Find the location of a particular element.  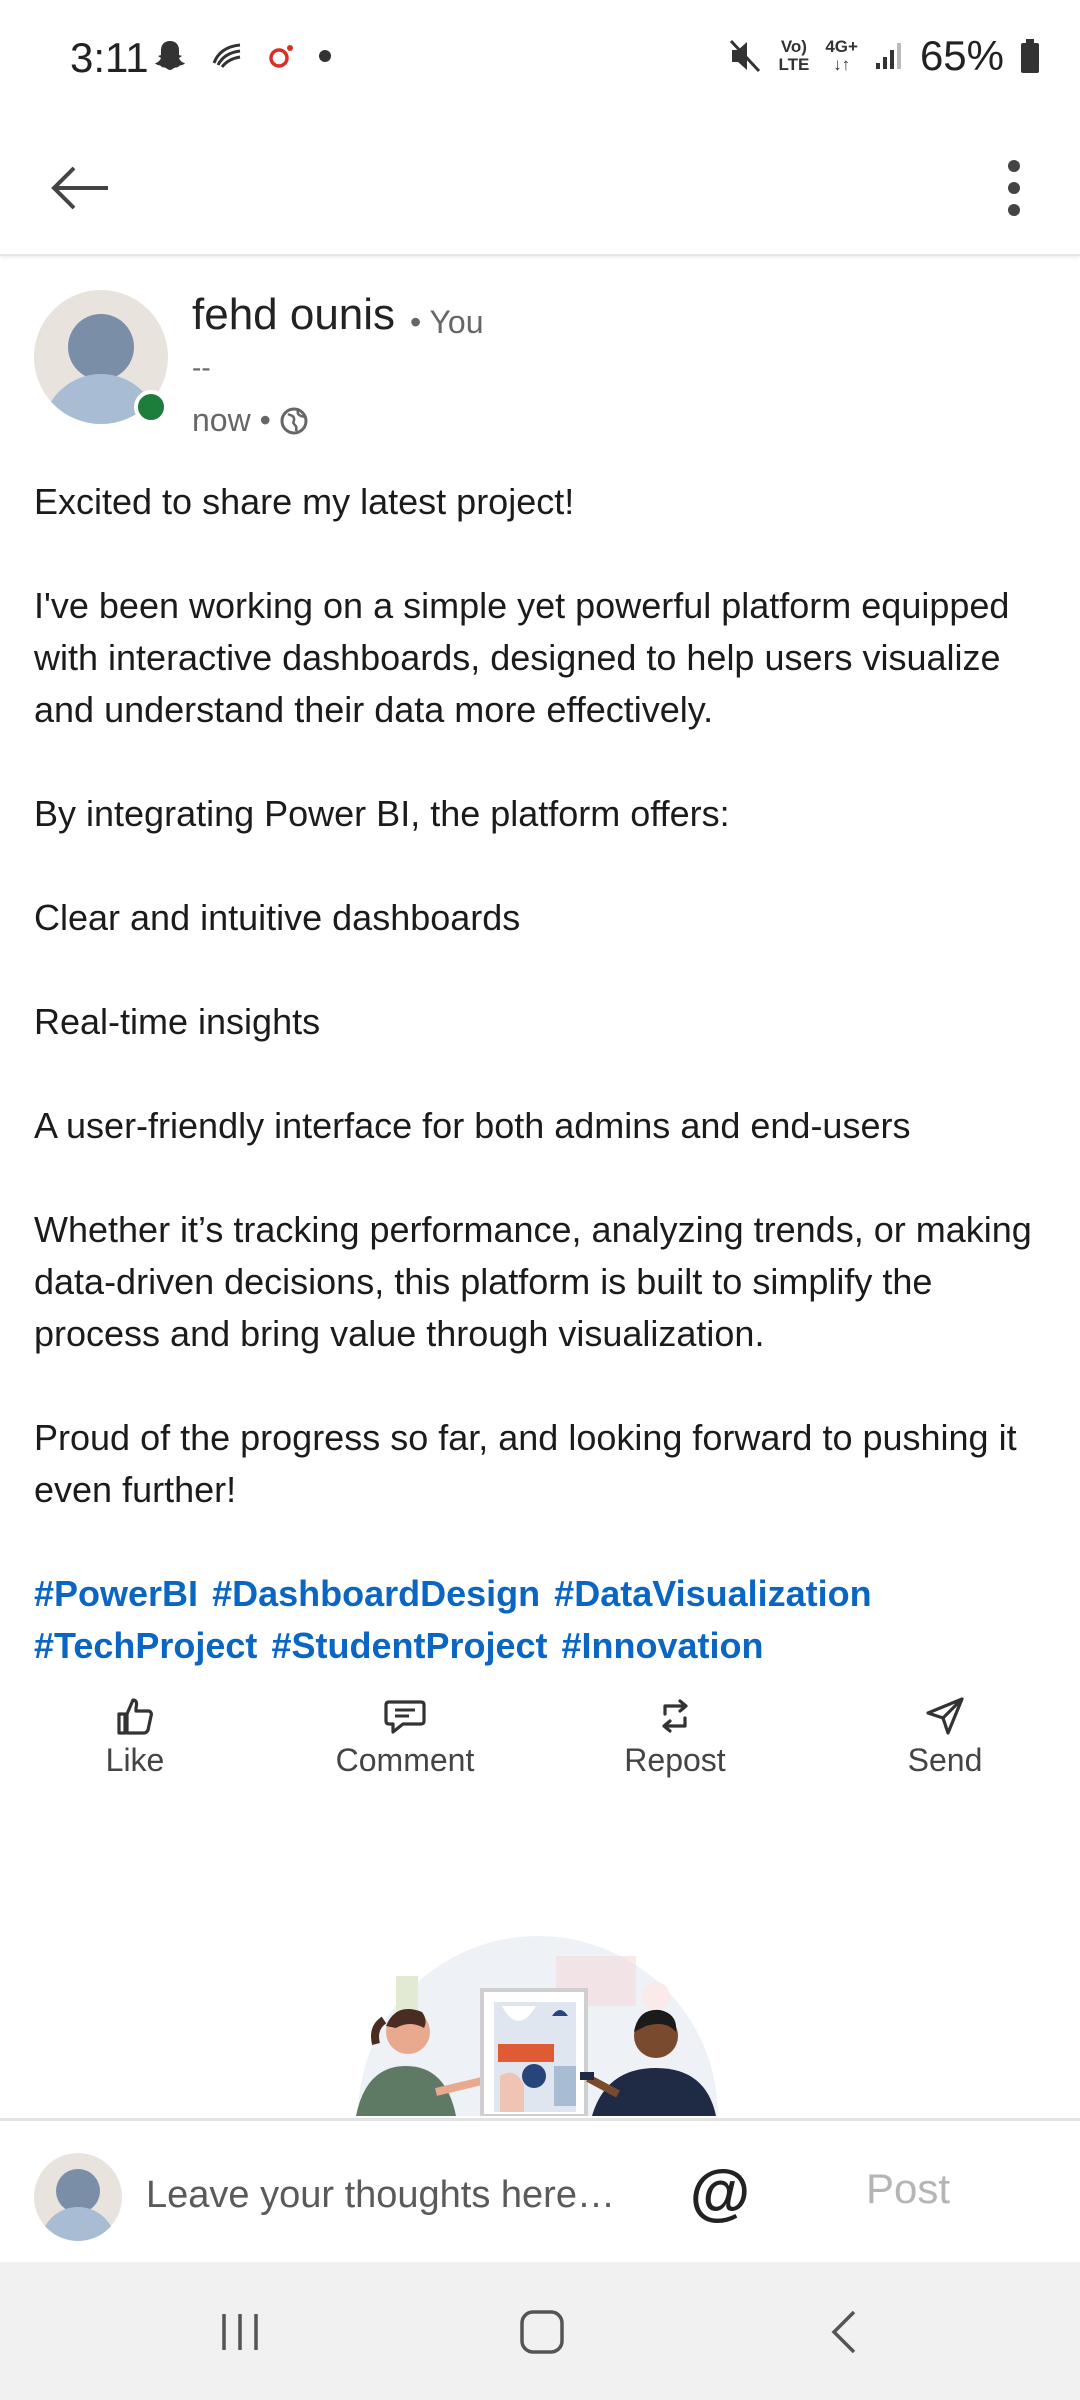

system-nav-bar is located at coordinates (540, 2331).